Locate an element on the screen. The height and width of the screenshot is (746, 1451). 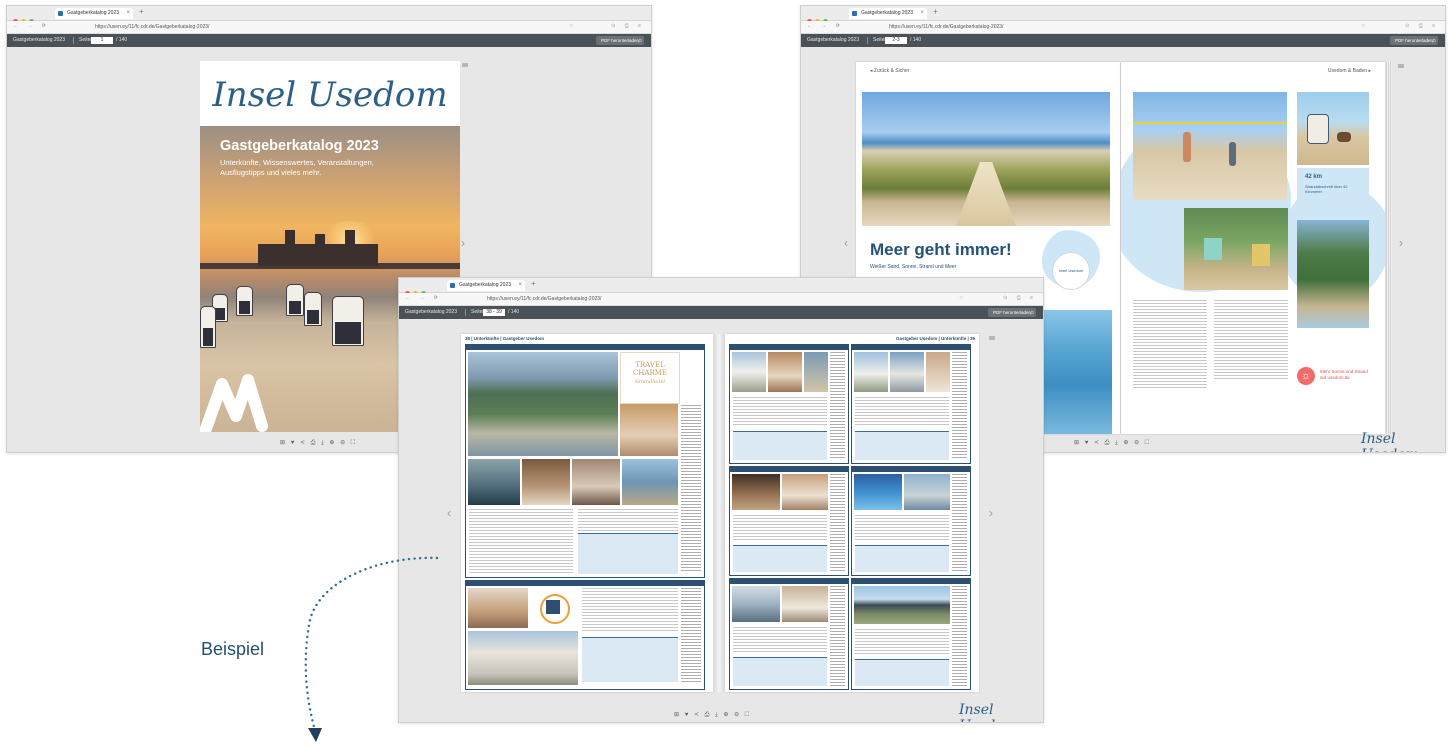
beispiel-label: Beispiel is located at coordinates (233, 649).